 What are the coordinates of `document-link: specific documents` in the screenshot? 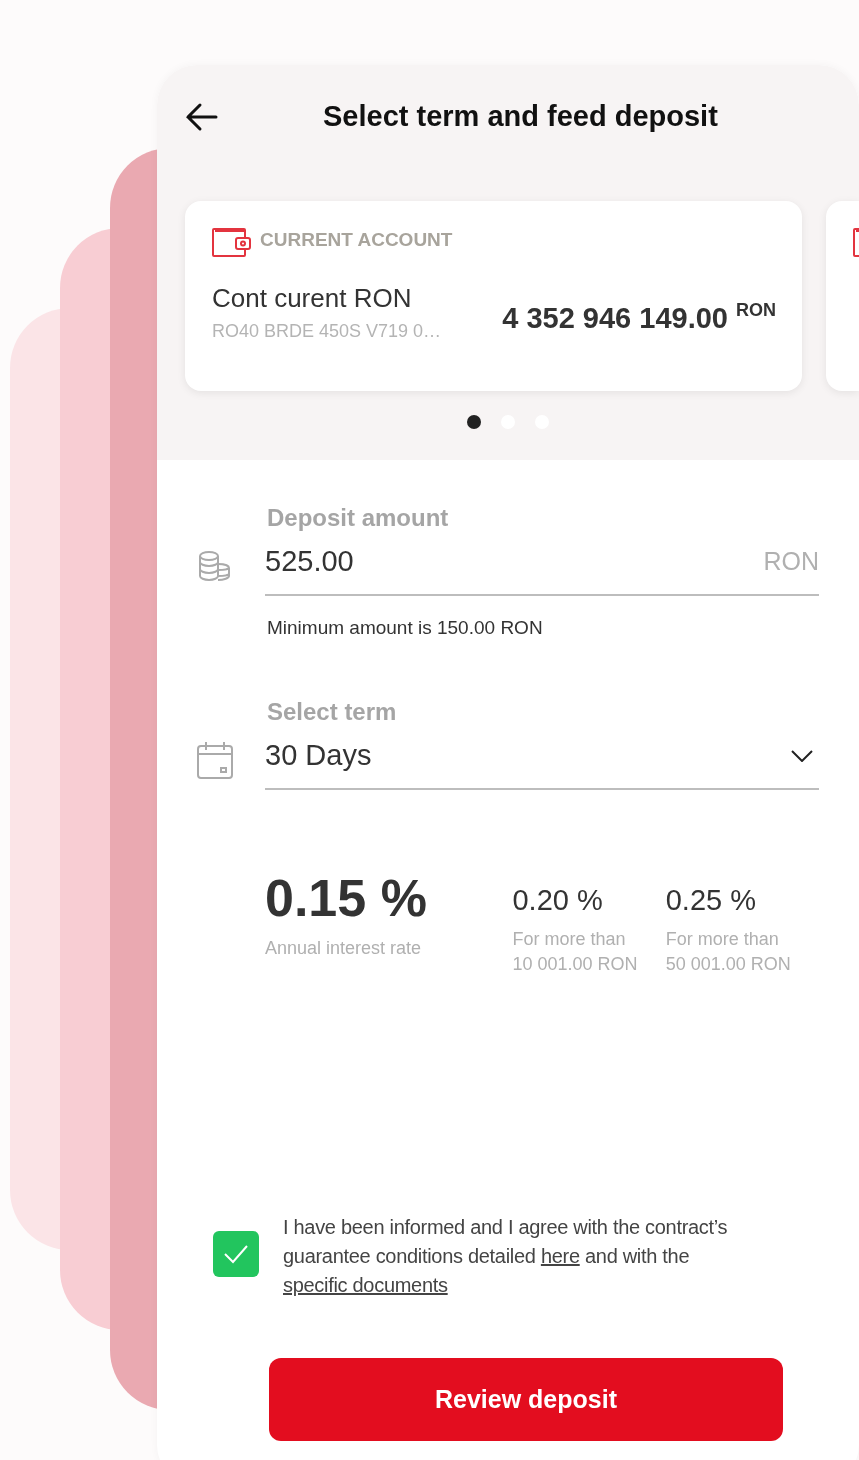 It's located at (365, 1285).